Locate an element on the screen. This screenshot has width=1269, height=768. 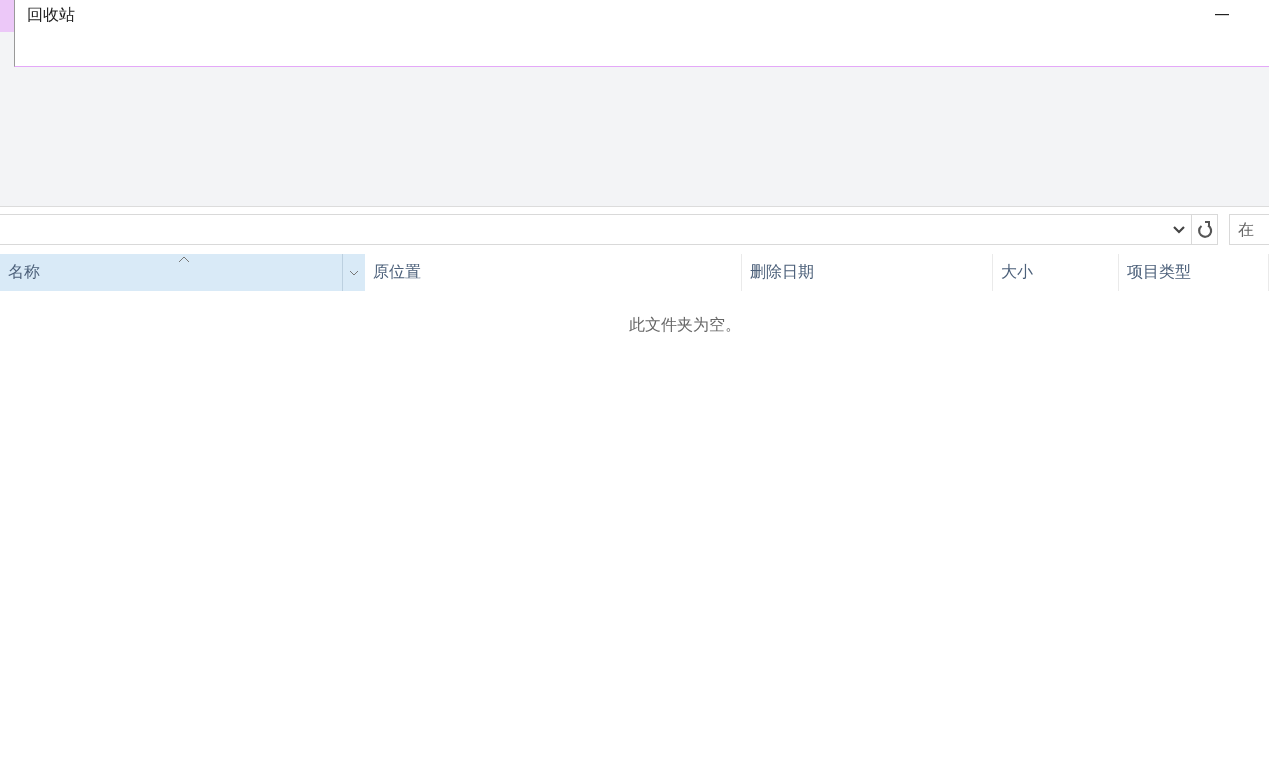
empty-folder-message: 此文件夹为空。 is located at coordinates (684, 324).